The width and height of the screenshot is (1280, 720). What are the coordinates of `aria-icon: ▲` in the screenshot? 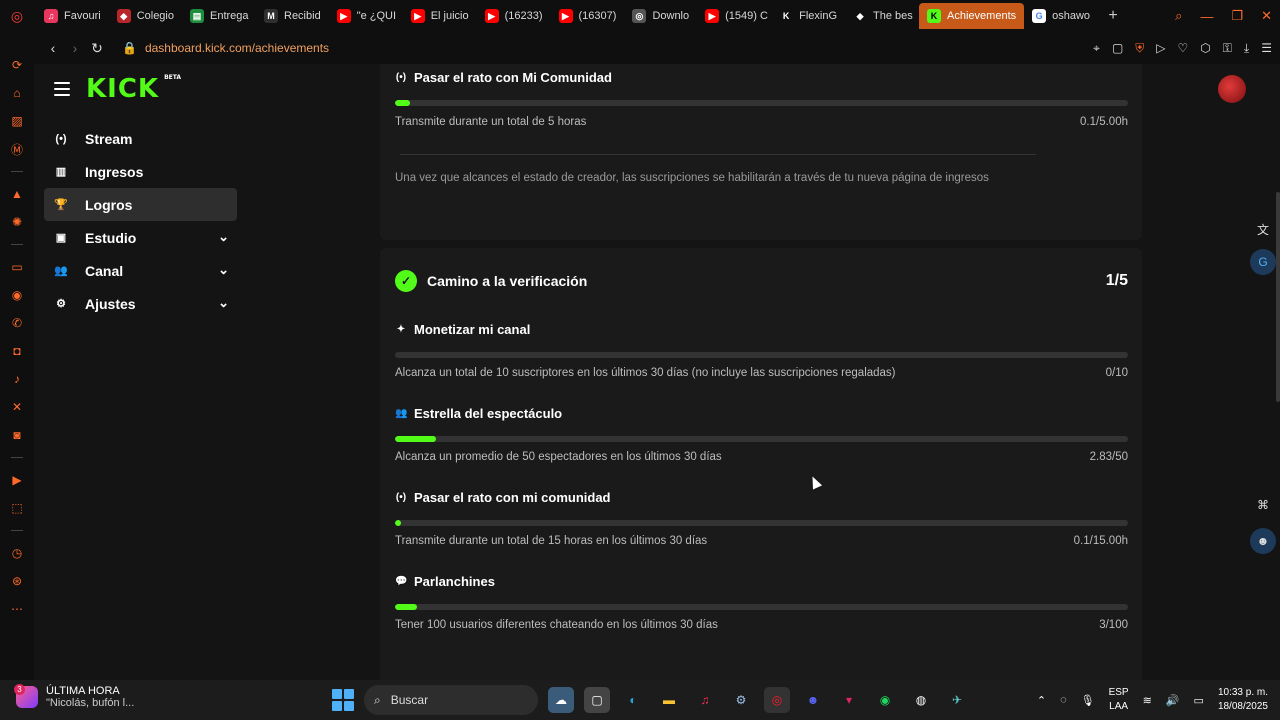 It's located at (17, 194).